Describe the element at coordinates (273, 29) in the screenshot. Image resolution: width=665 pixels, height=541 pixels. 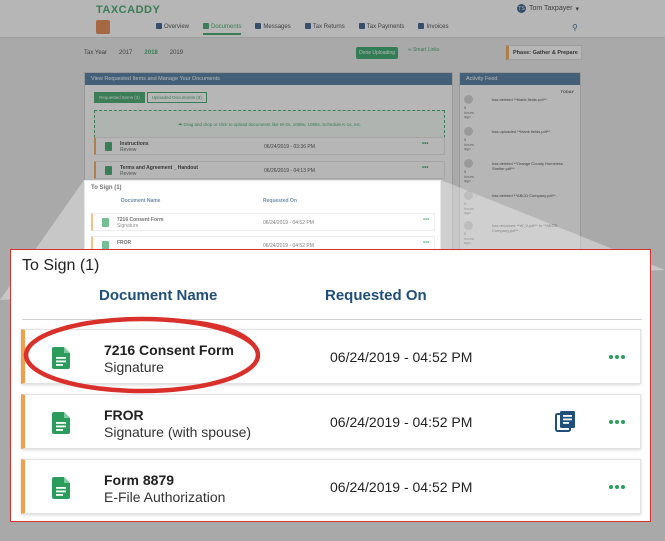
I see `nav-messages: Messages` at that location.